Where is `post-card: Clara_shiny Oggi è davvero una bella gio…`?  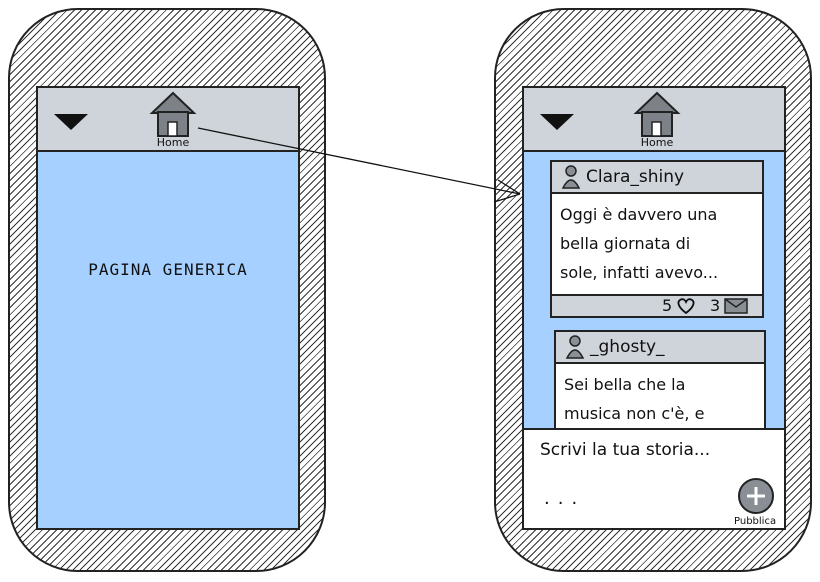 post-card: Clara_shiny Oggi è davvero una bella gio… is located at coordinates (657, 239).